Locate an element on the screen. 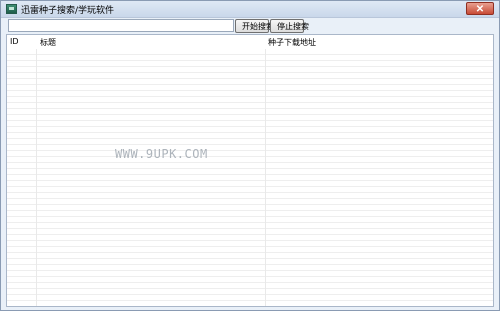 This screenshot has height=311, width=500. app-icon is located at coordinates (11, 9).